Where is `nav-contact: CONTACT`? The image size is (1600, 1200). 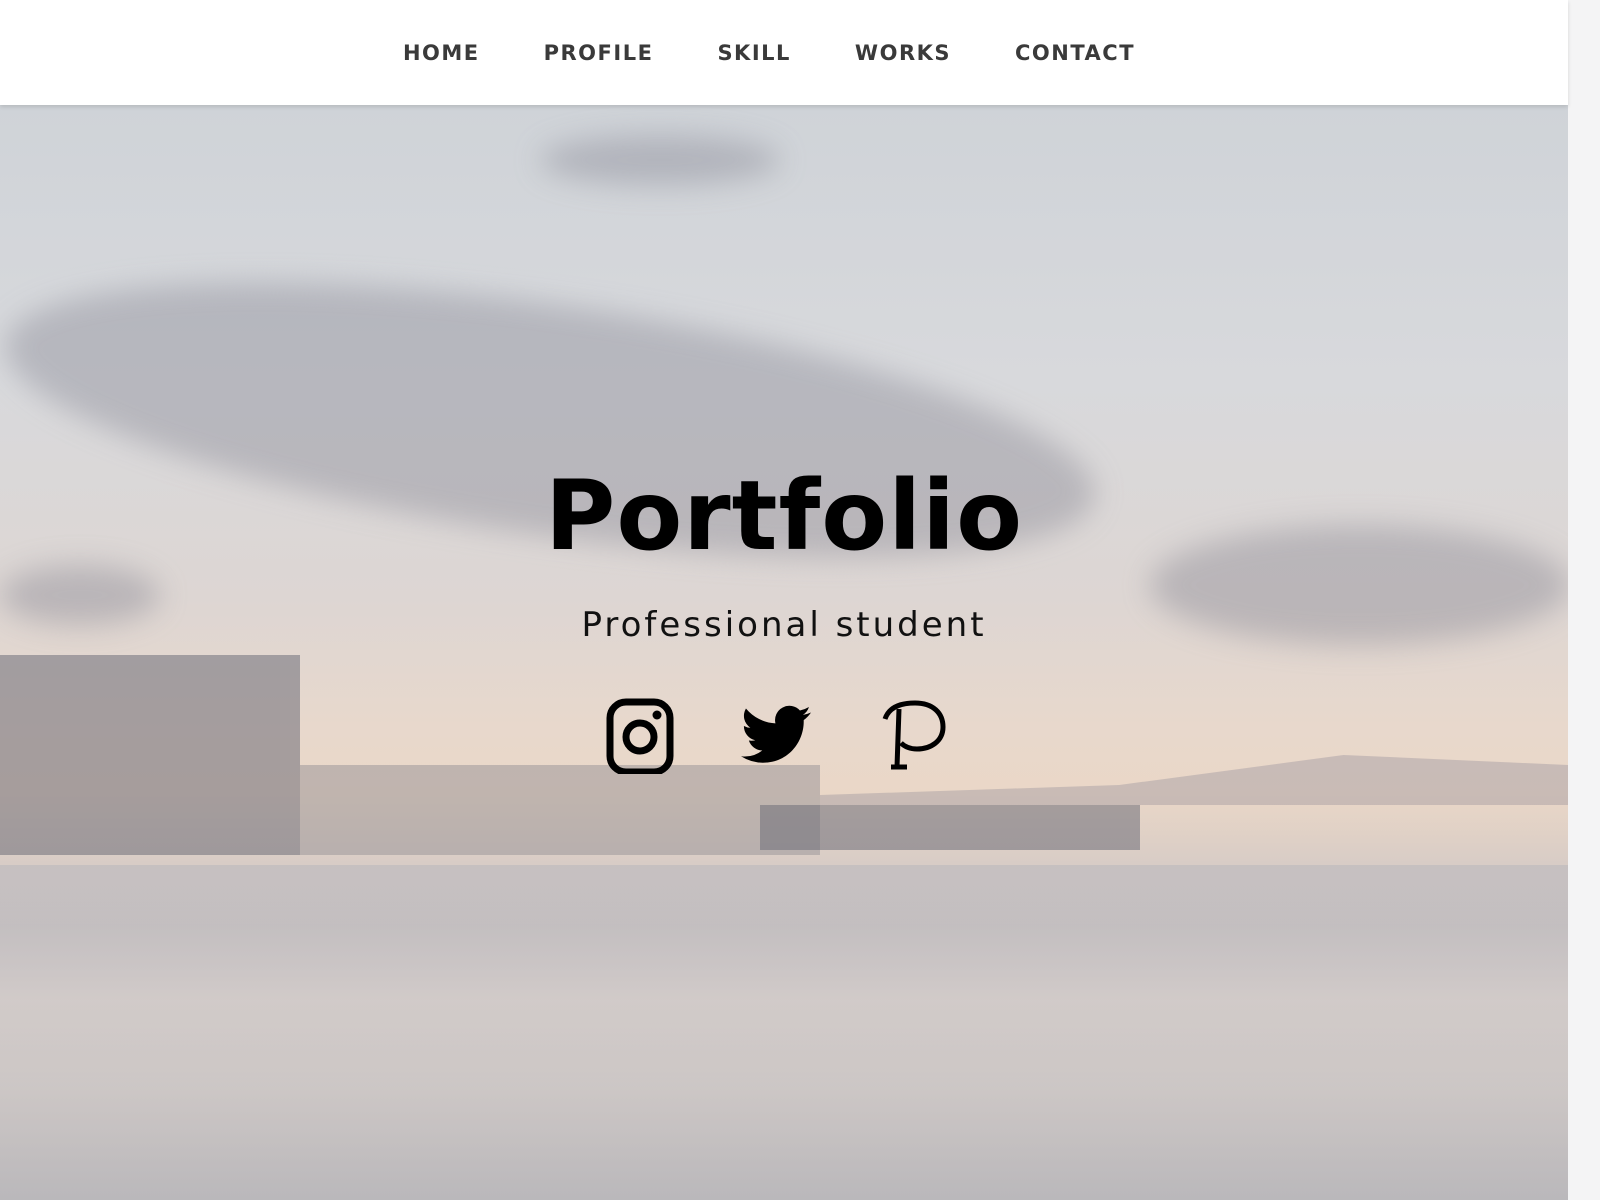 nav-contact: CONTACT is located at coordinates (1075, 53).